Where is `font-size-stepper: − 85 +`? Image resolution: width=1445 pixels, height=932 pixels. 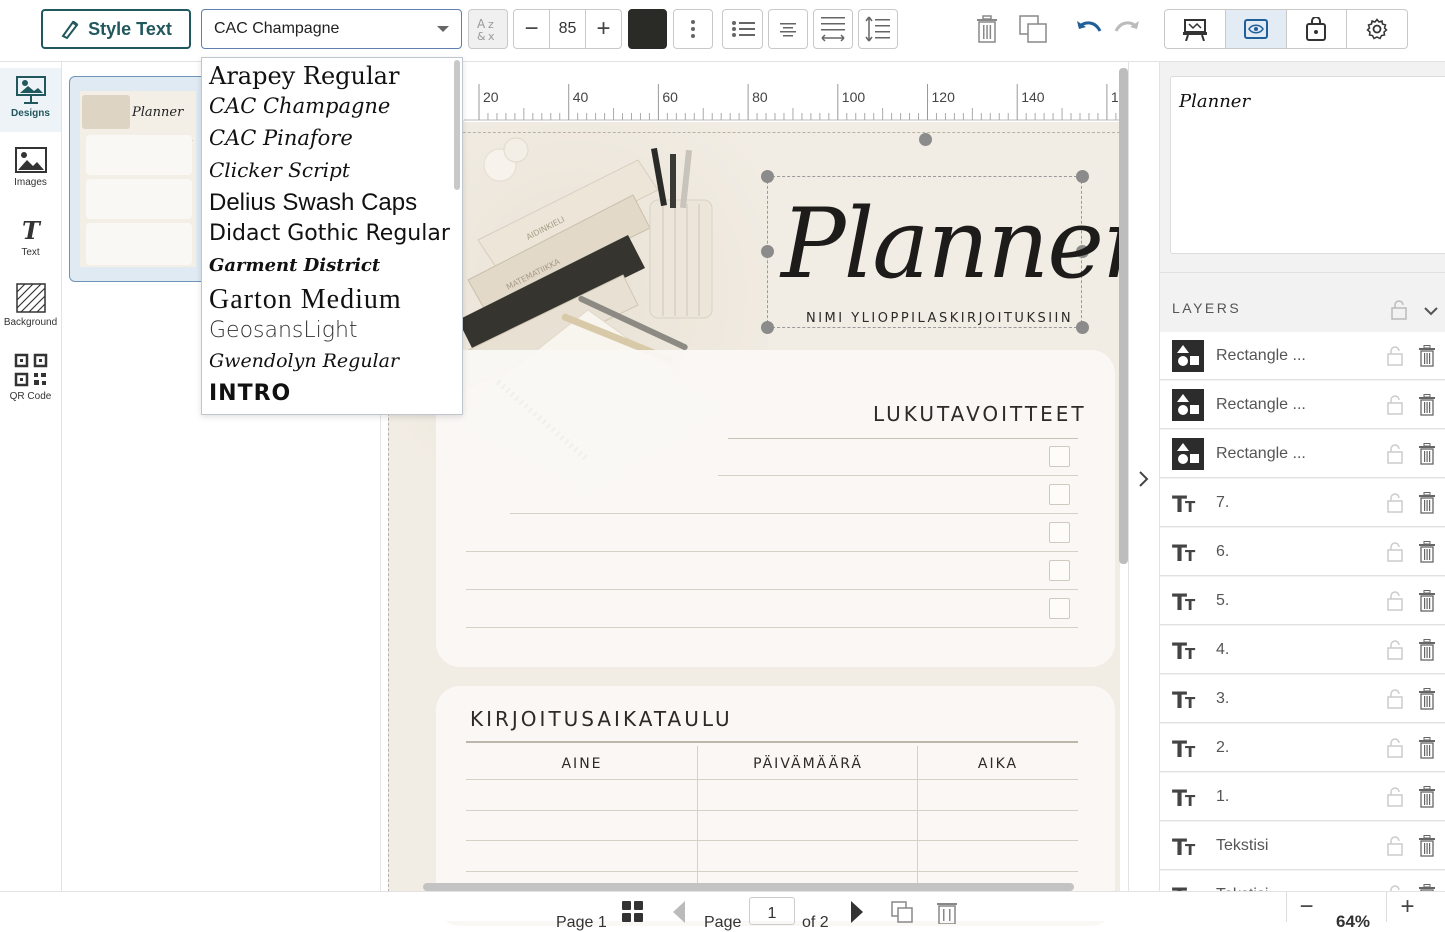
font-size-stepper: − 85 + is located at coordinates (567, 29).